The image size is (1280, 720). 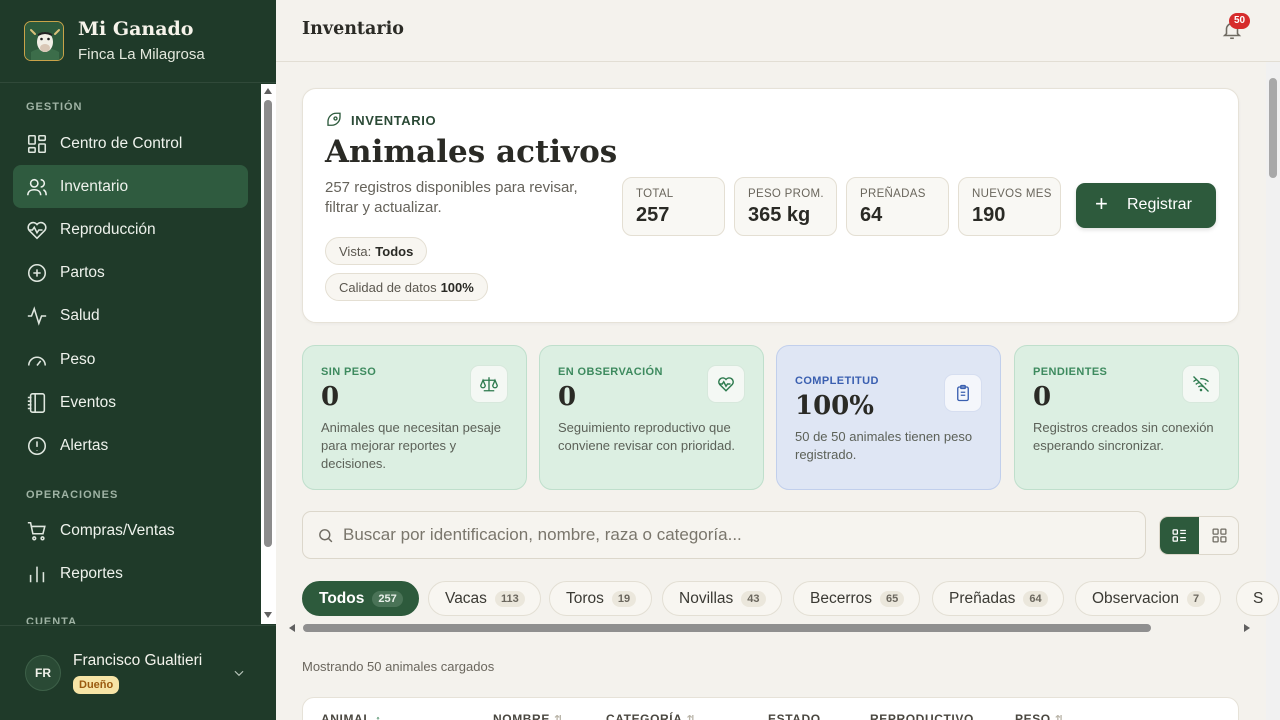 What do you see at coordinates (624, 598) in the screenshot?
I see `tab-count: 19` at bounding box center [624, 598].